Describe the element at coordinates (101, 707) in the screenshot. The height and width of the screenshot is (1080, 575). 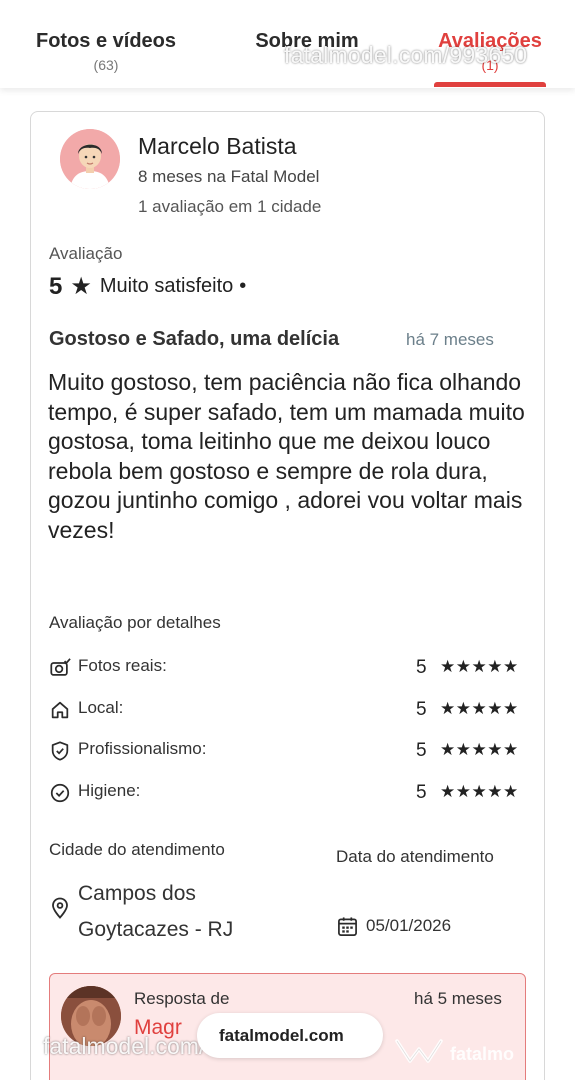
I see `detail-label: Local:` at that location.